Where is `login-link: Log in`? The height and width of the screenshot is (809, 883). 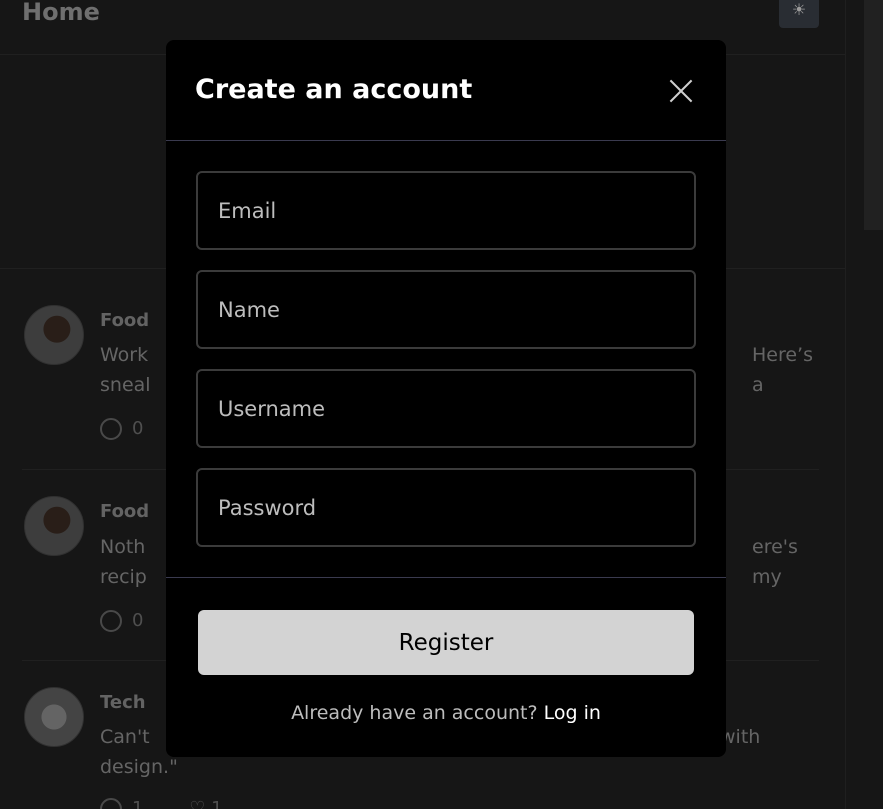
login-link: Log in is located at coordinates (572, 713).